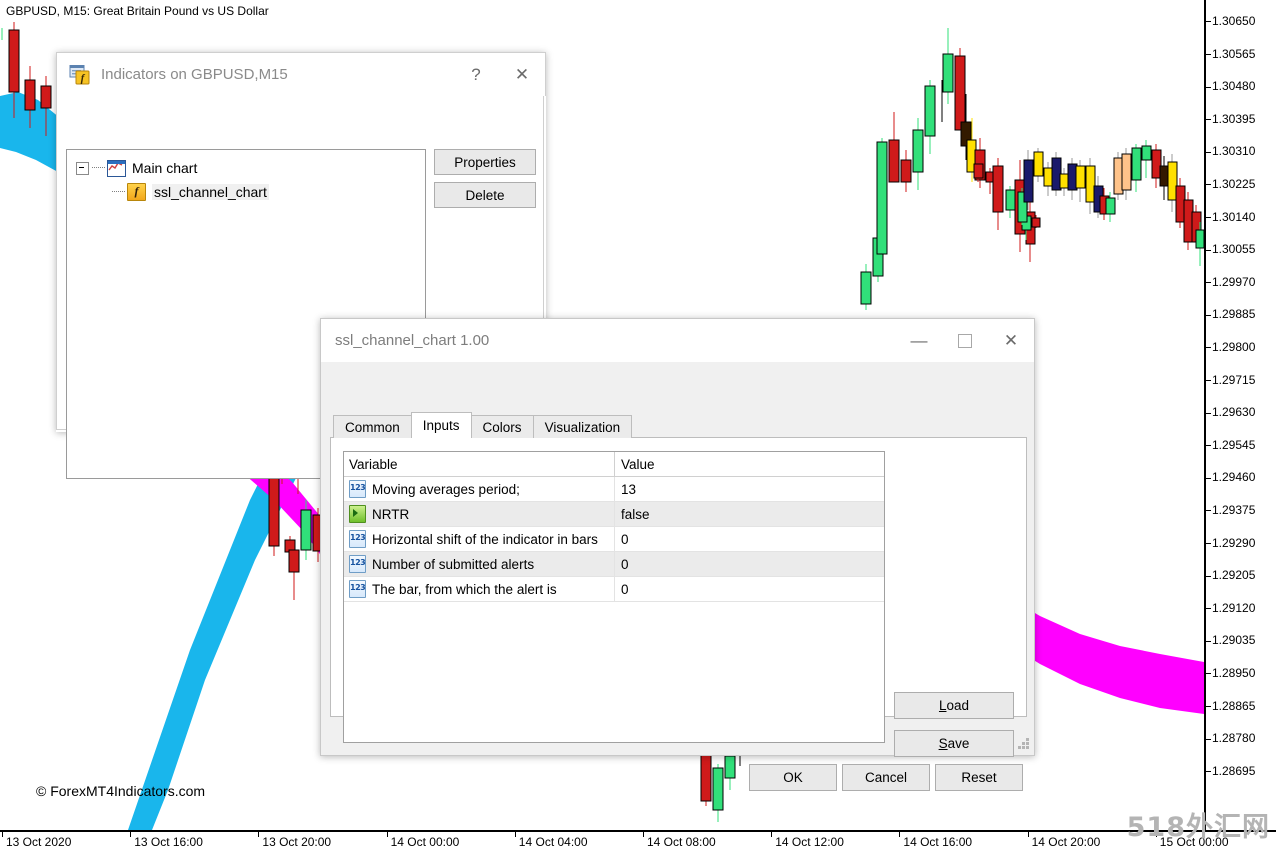  I want to click on table-row: 123 Number of submitted alerts 0, so click(614, 564).